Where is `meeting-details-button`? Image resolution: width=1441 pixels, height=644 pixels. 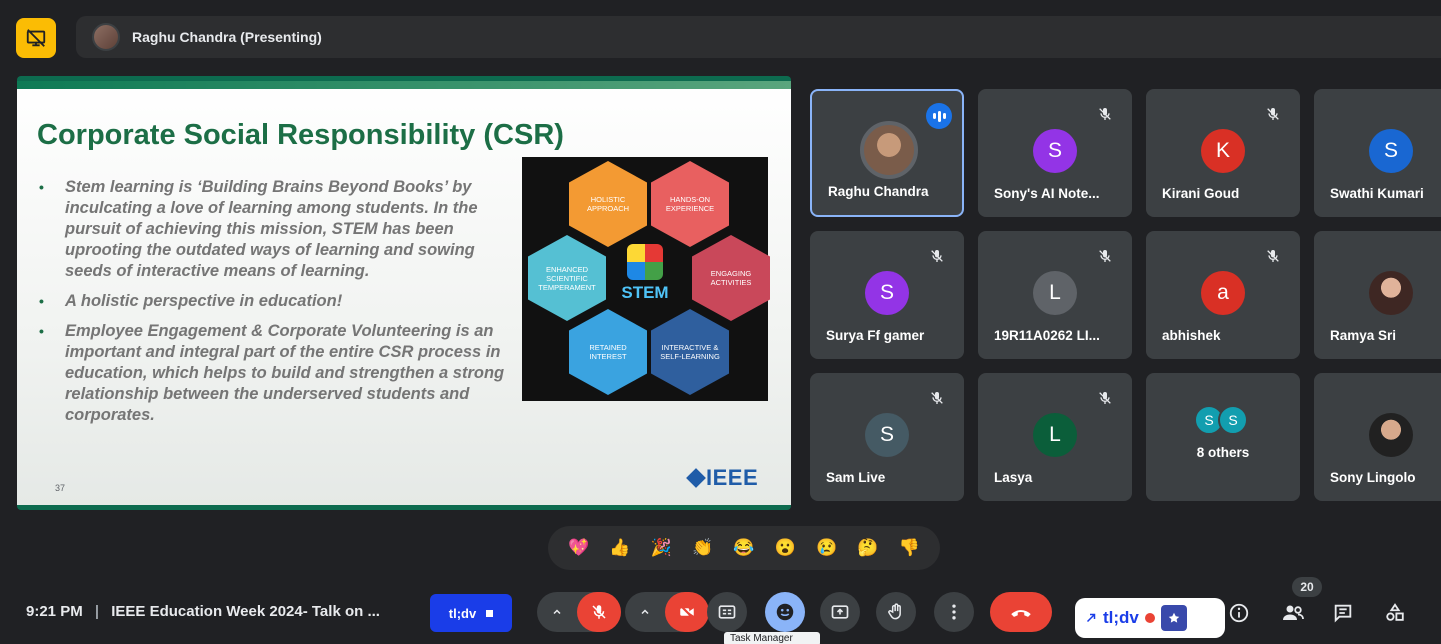
meeting-details-button is located at coordinates (1239, 613).